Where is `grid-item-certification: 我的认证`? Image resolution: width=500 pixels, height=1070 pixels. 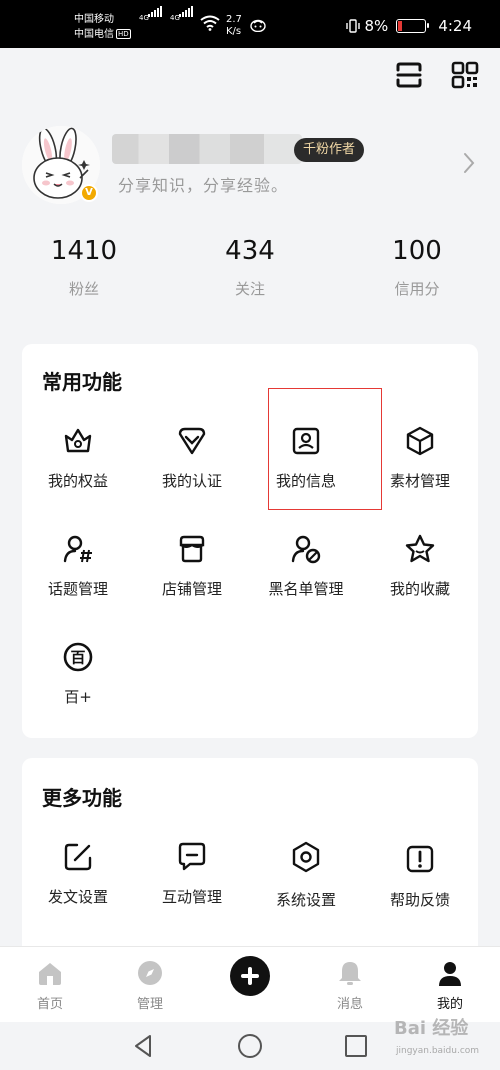 grid-item-certification: 我的认证 is located at coordinates (192, 457).